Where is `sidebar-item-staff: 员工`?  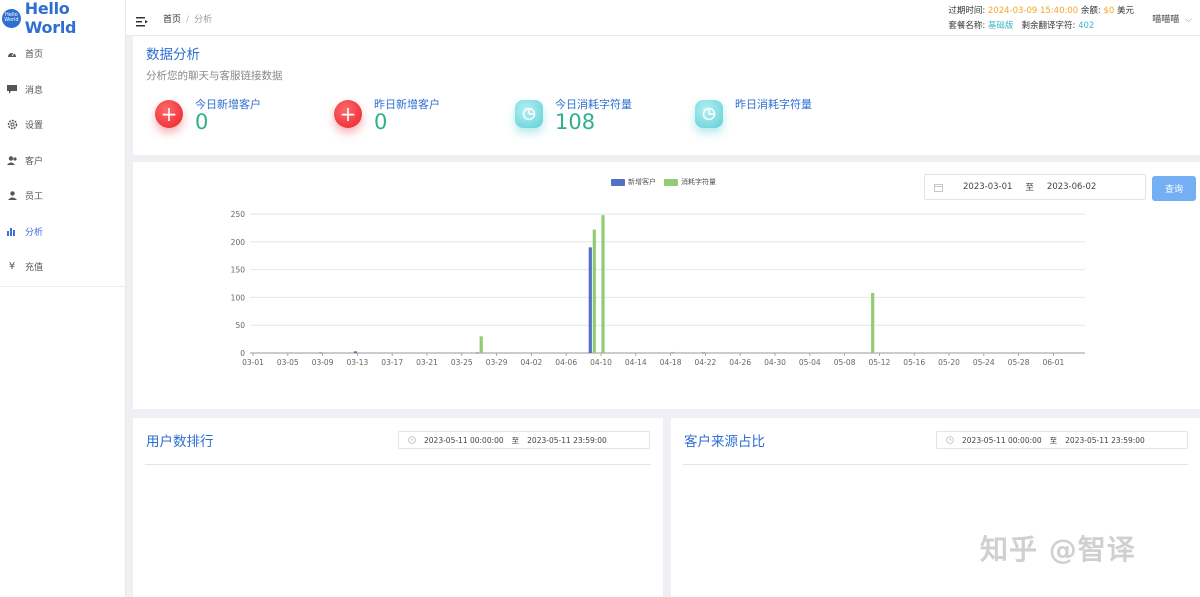
sidebar-item-staff: 员工 is located at coordinates (62, 196).